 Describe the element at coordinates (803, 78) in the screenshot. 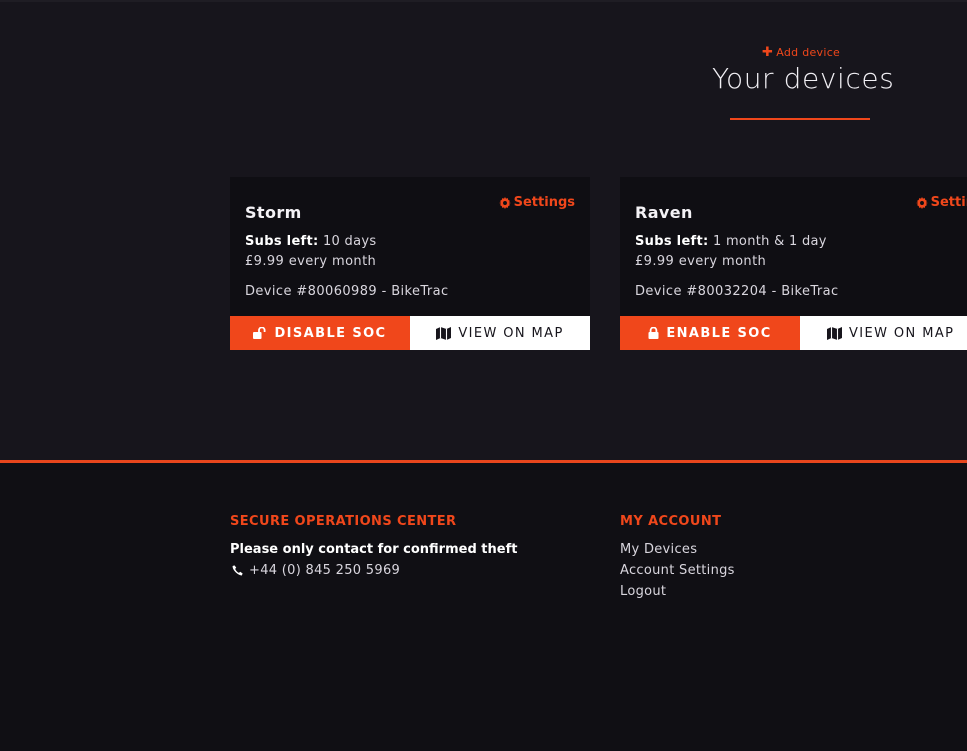

I see `page-title: Your devices` at that location.